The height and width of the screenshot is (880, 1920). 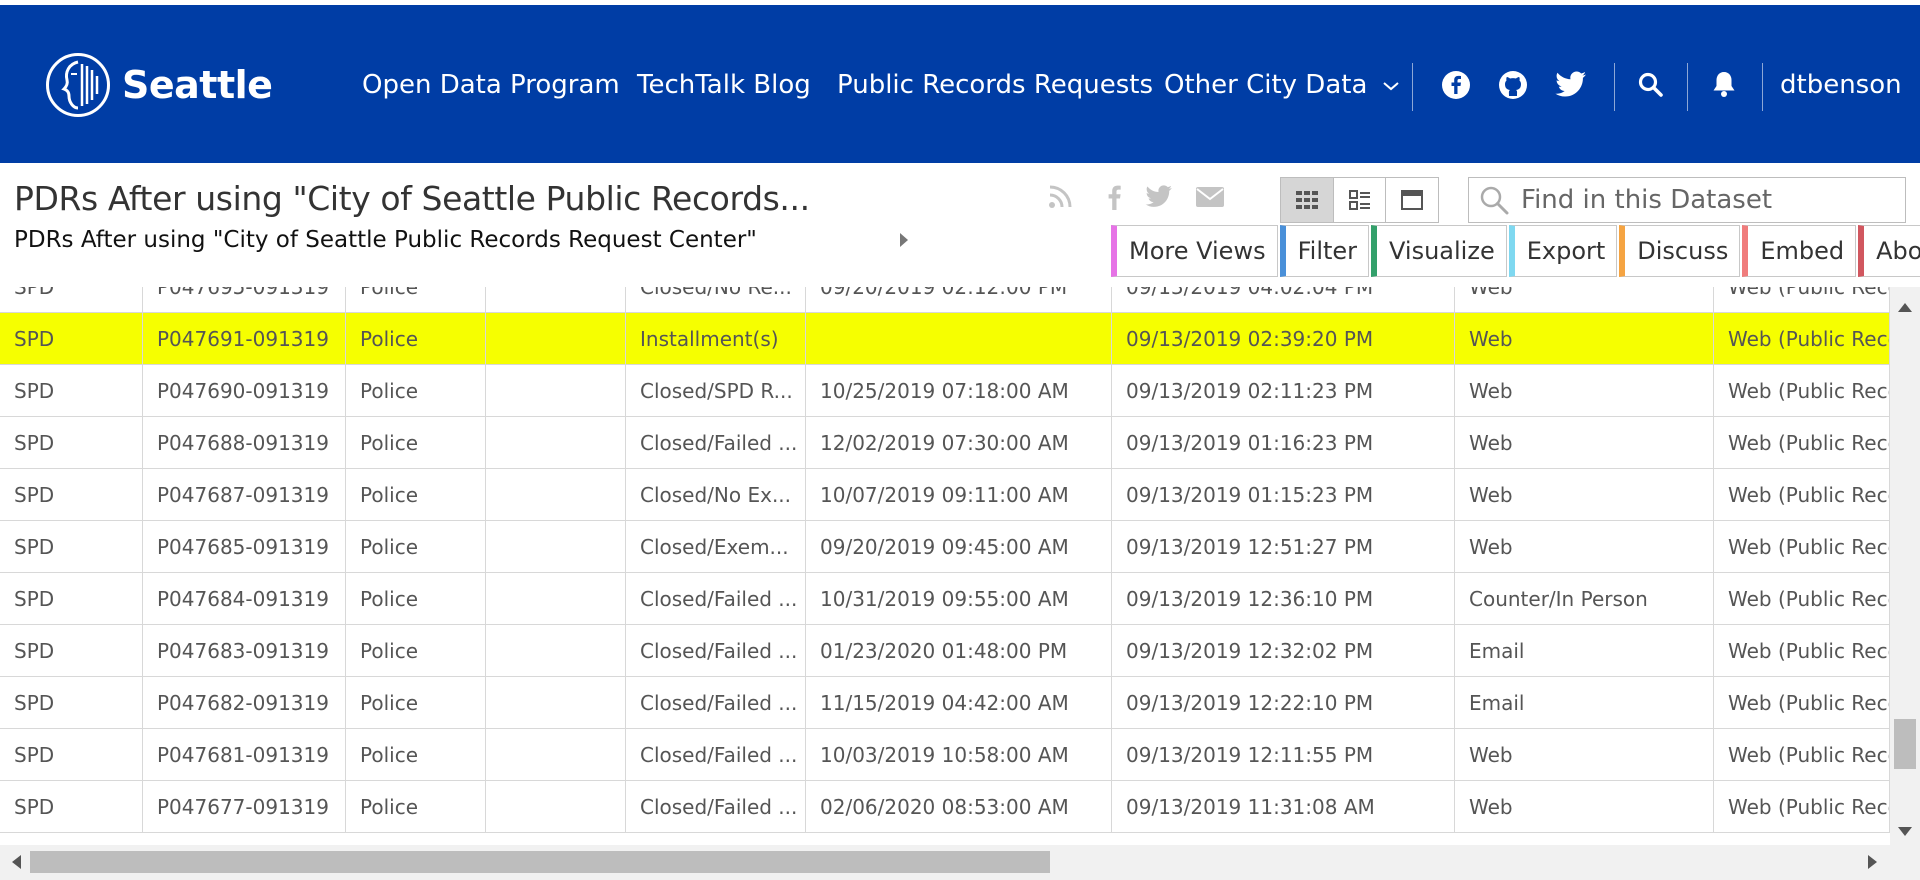 What do you see at coordinates (945, 862) in the screenshot?
I see `horizontal-scrollbar` at bounding box center [945, 862].